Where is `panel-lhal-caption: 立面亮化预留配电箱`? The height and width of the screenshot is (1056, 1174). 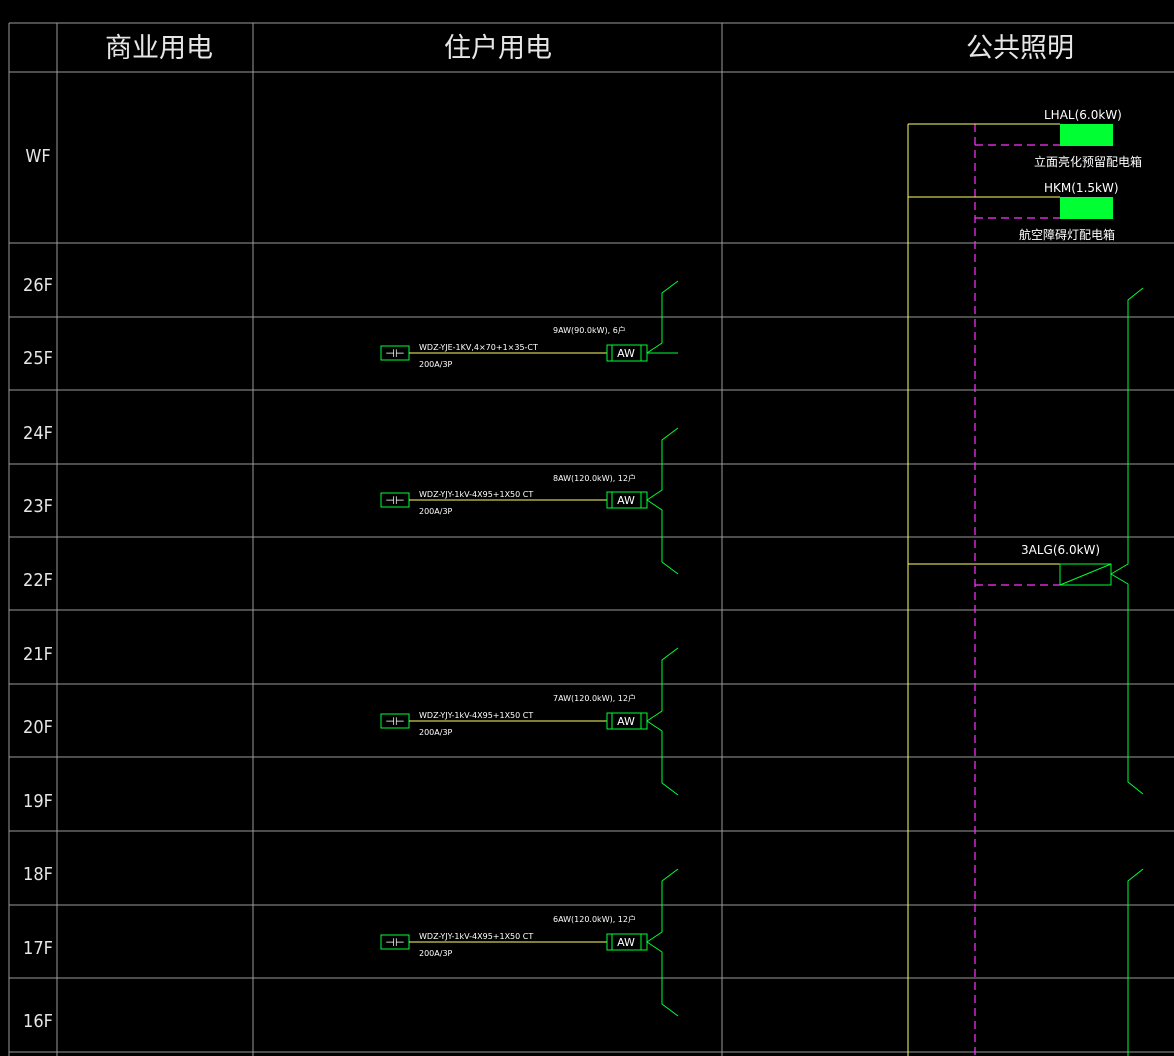 panel-lhal-caption: 立面亮化预留配电箱 is located at coordinates (1088, 161).